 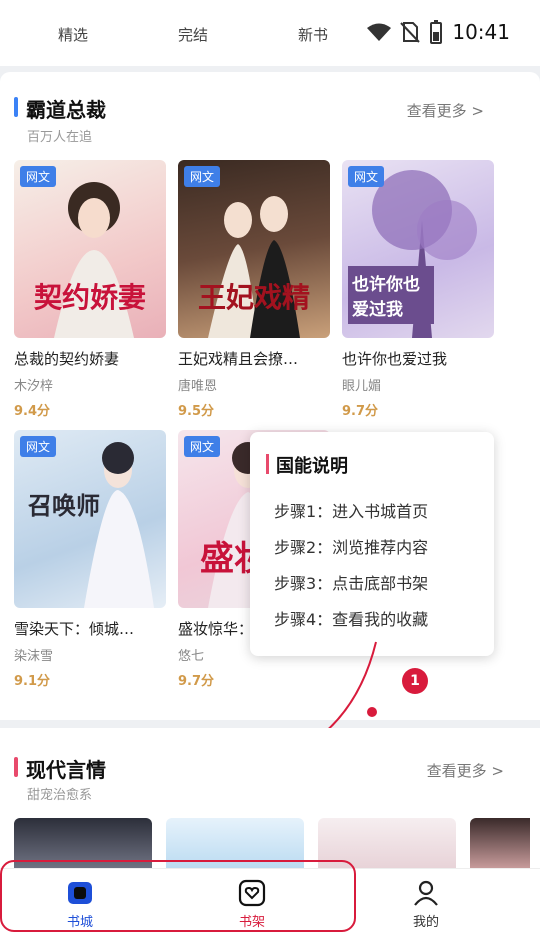 I want to click on book-author: 眼儿媚, so click(x=362, y=386).